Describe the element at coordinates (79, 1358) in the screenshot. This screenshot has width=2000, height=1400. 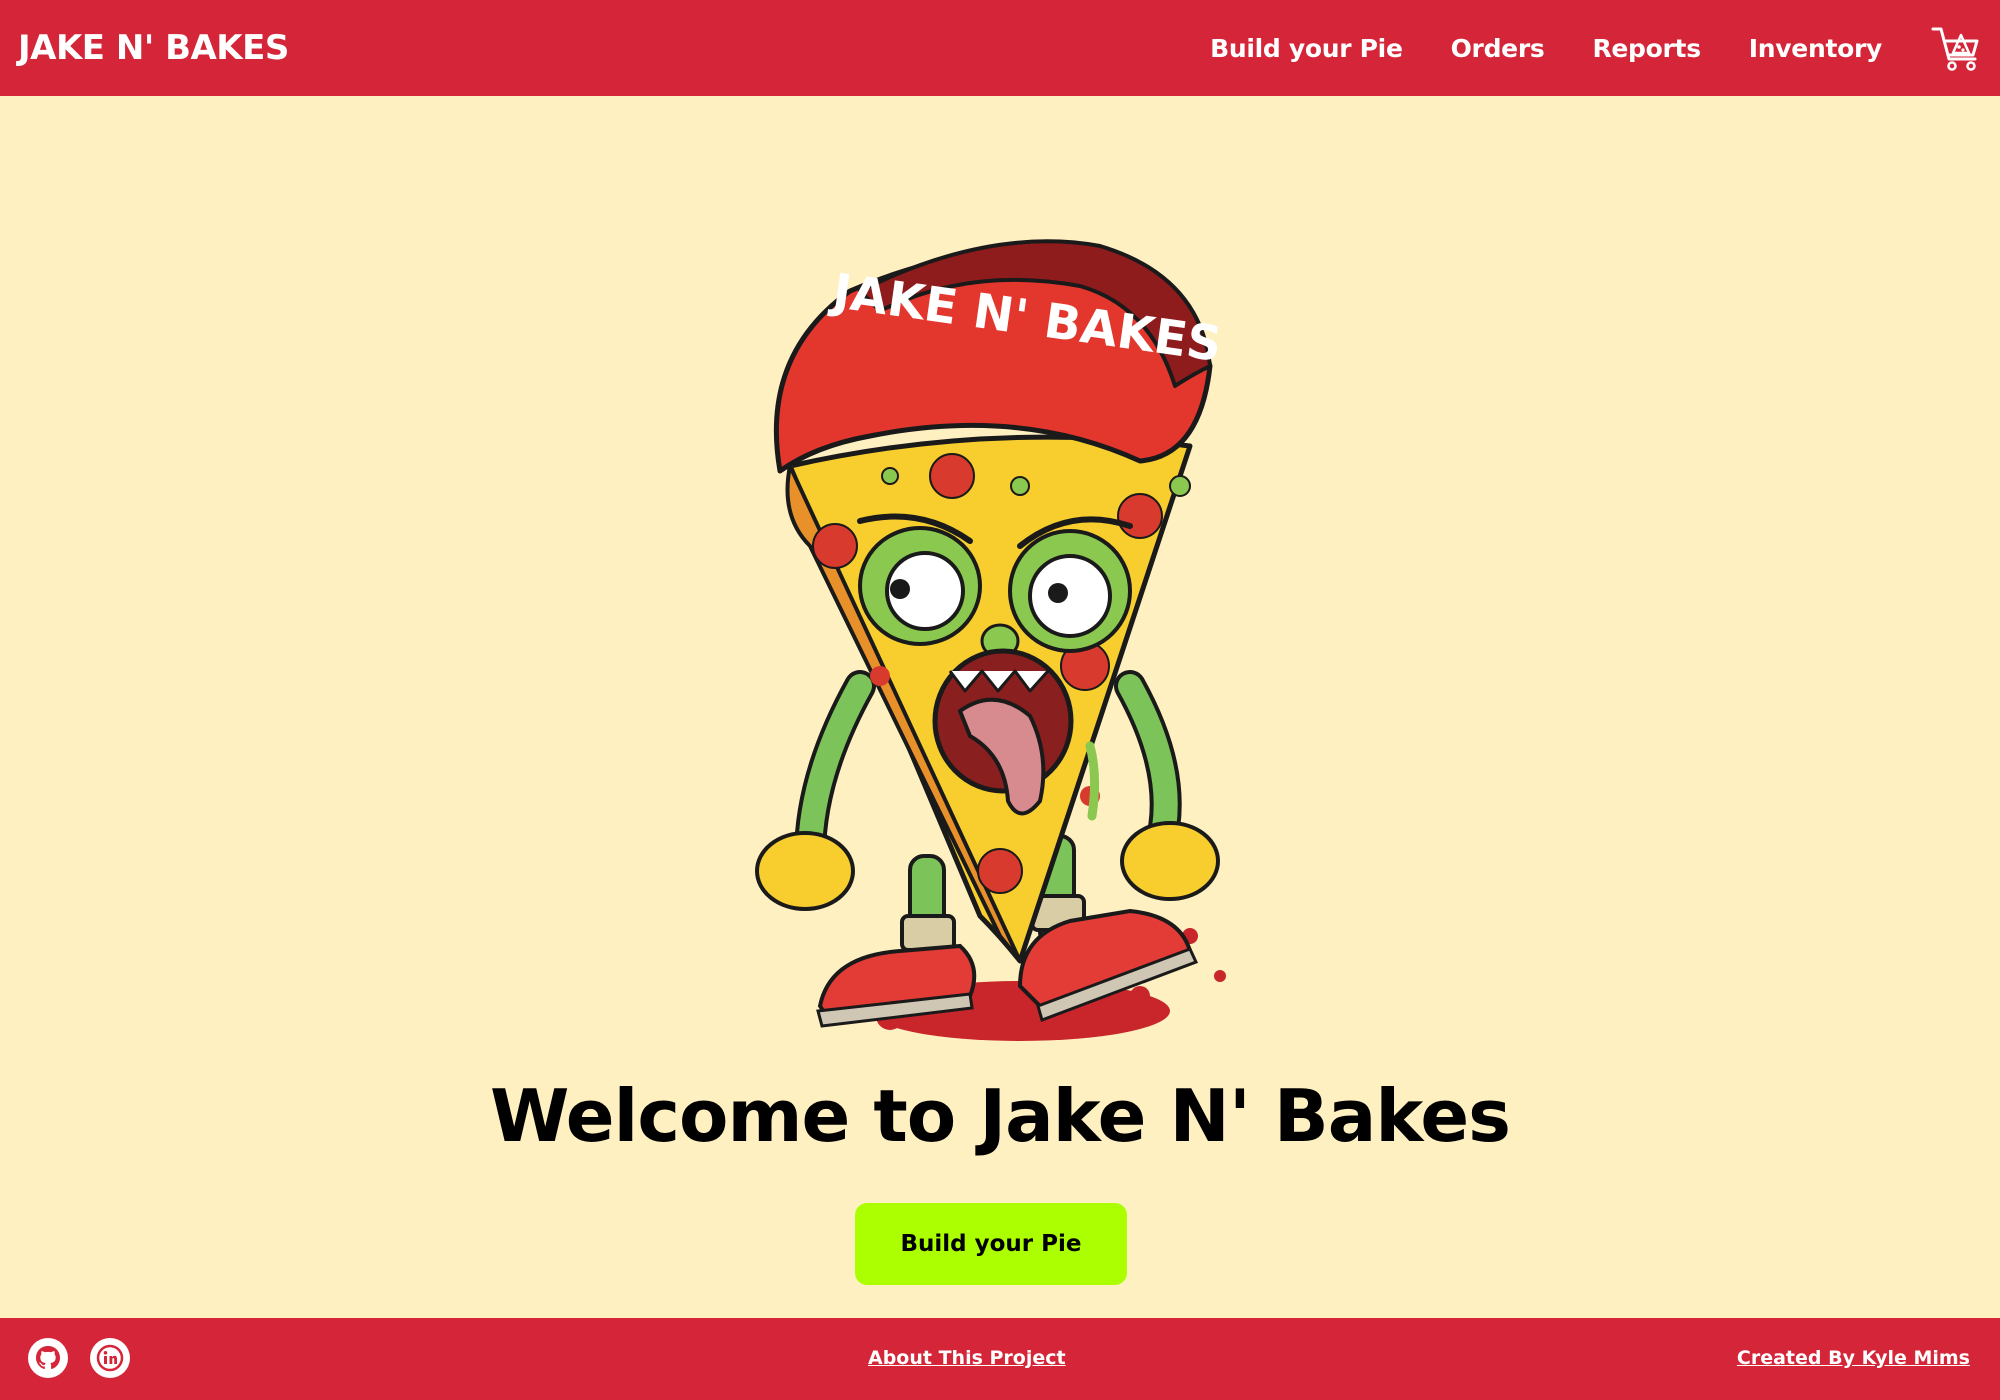
I see `social-links` at that location.